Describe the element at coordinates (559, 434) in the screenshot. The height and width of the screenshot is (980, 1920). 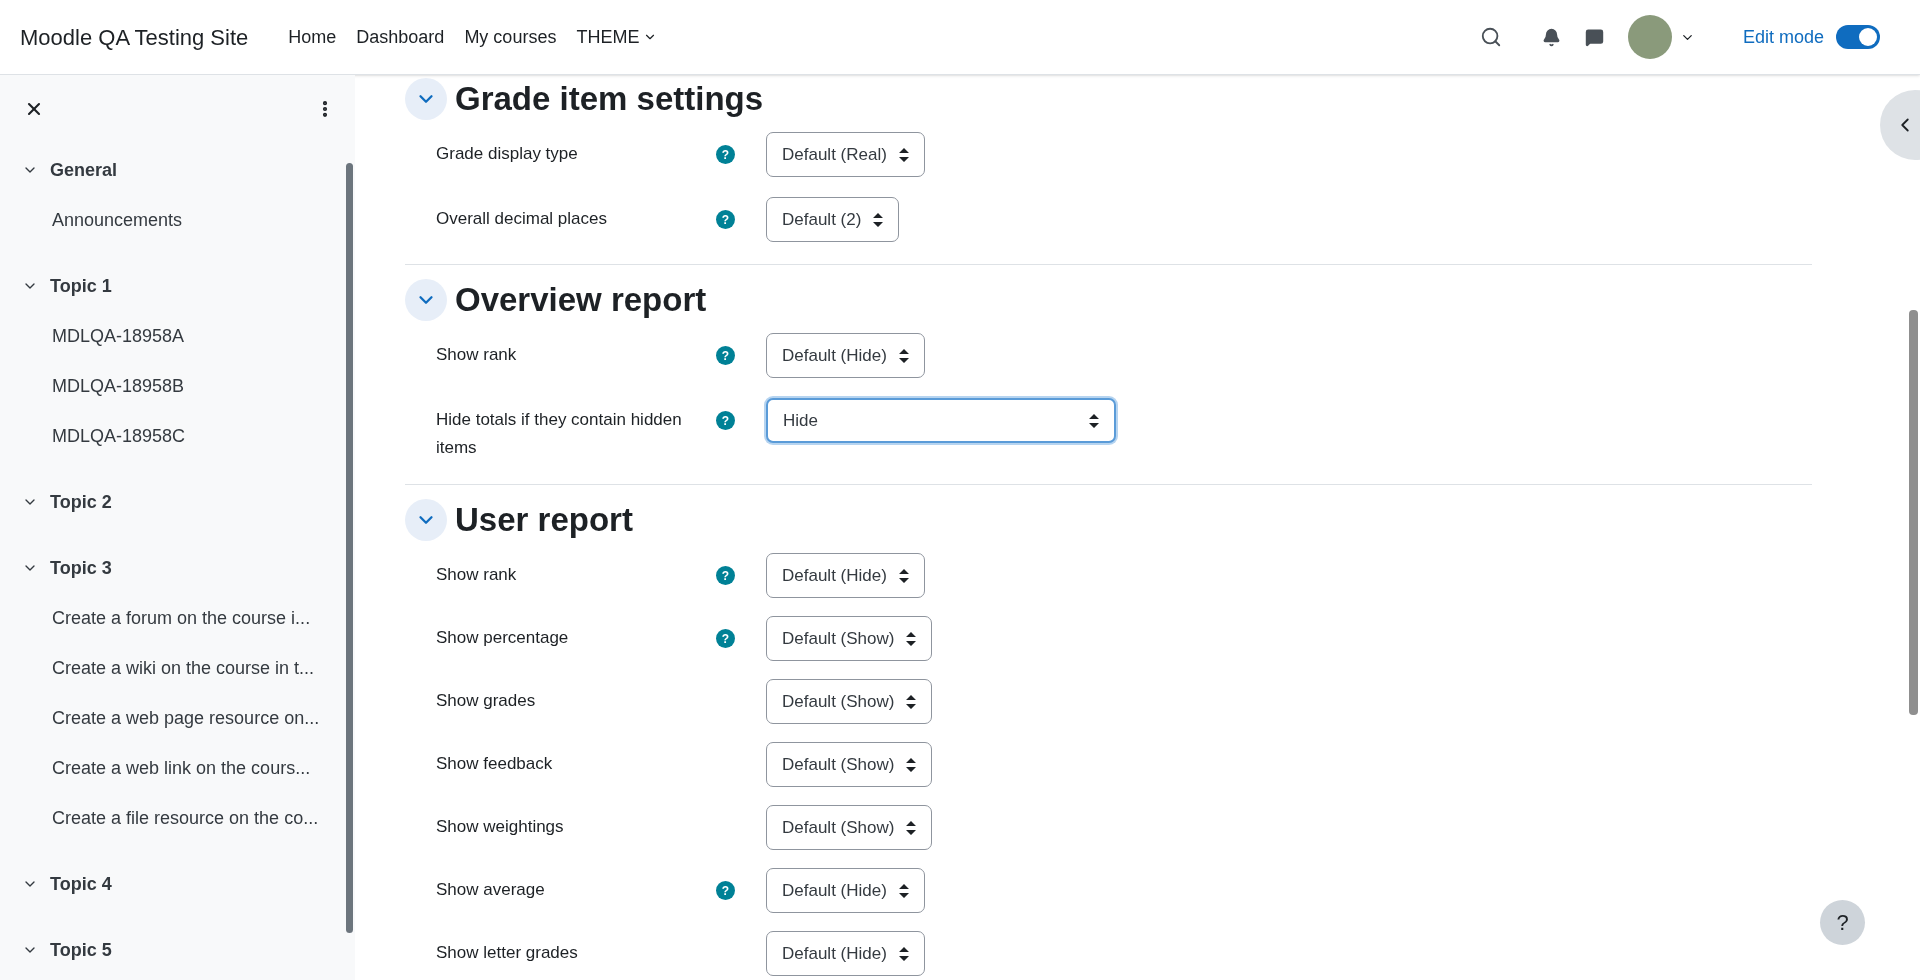
I see `setting-label: Hide totals if they contain hidden items` at that location.